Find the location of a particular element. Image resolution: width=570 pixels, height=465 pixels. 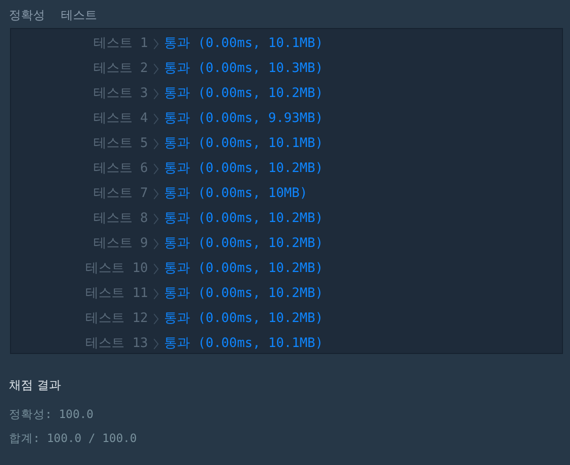

test-label: 테스트 8 is located at coordinates (120, 219).